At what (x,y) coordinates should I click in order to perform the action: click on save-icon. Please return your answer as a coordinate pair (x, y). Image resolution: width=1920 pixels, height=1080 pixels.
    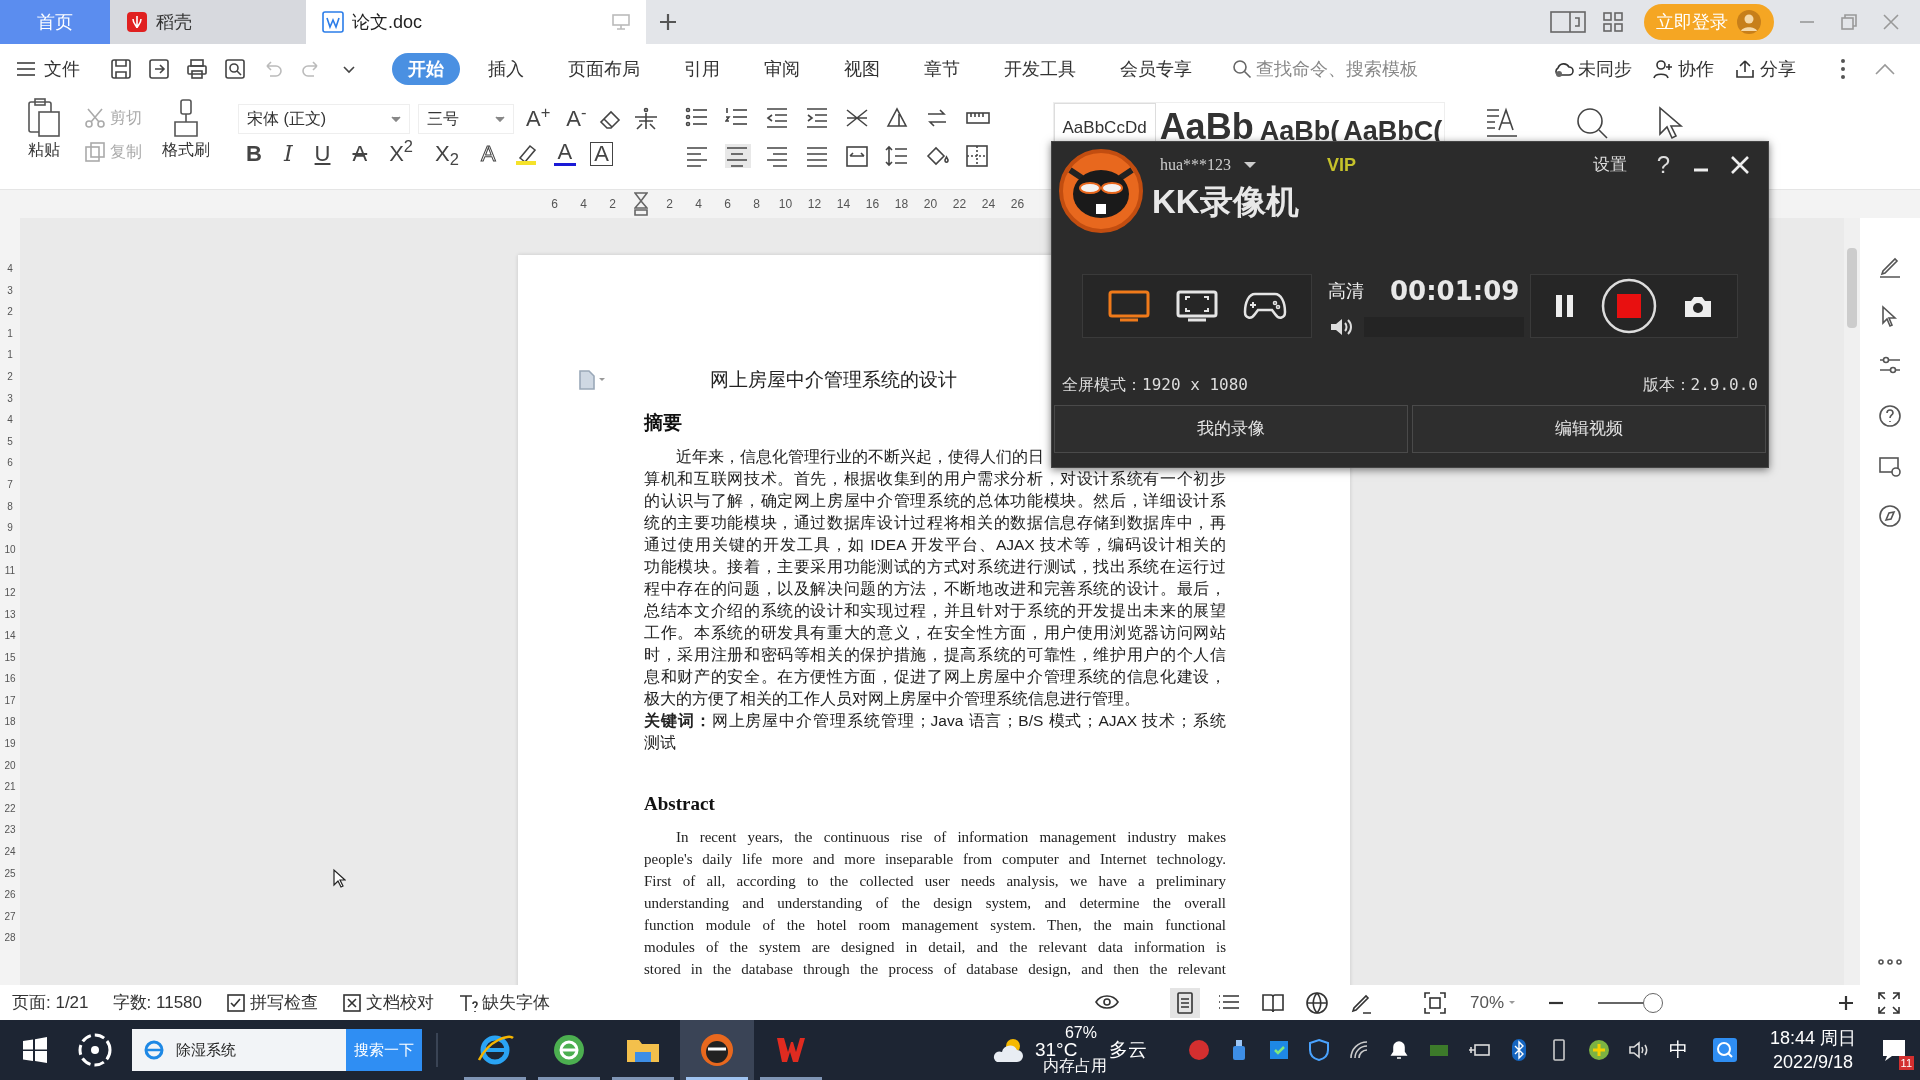
    Looking at the image, I should click on (121, 69).